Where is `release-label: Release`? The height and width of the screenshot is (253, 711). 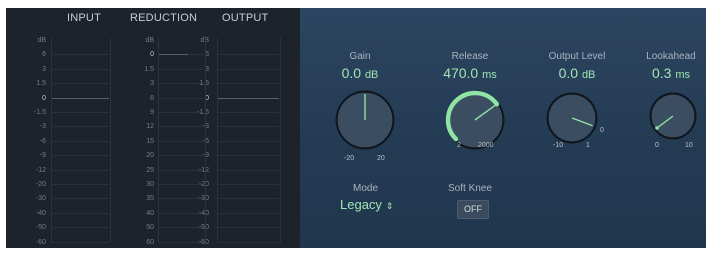 release-label: Release is located at coordinates (470, 56).